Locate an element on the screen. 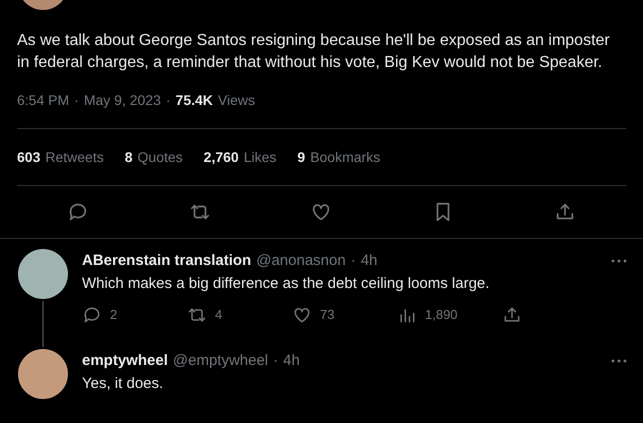 The image size is (643, 423). handle: @emptywheel is located at coordinates (220, 361).